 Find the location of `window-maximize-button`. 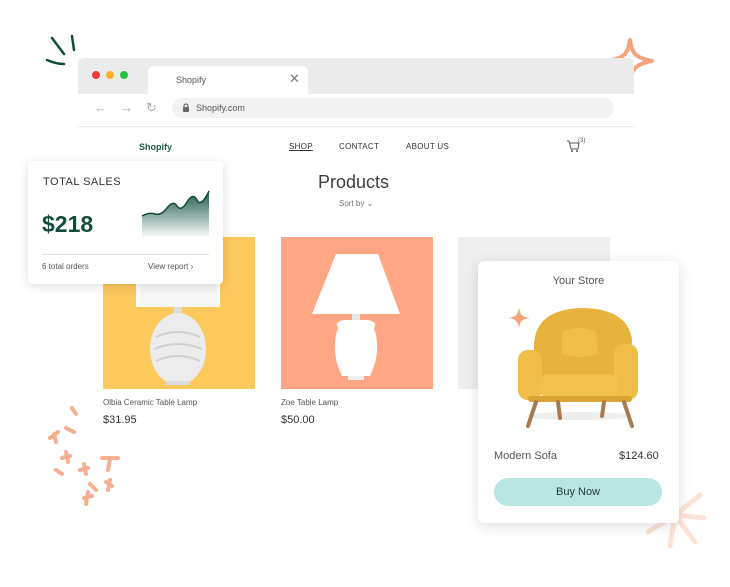

window-maximize-button is located at coordinates (124, 75).